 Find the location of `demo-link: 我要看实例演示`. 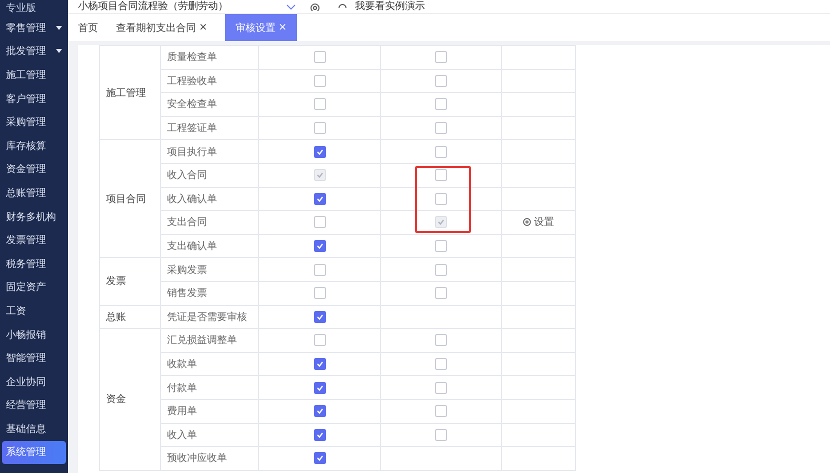

demo-link: 我要看实例演示 is located at coordinates (390, 7).